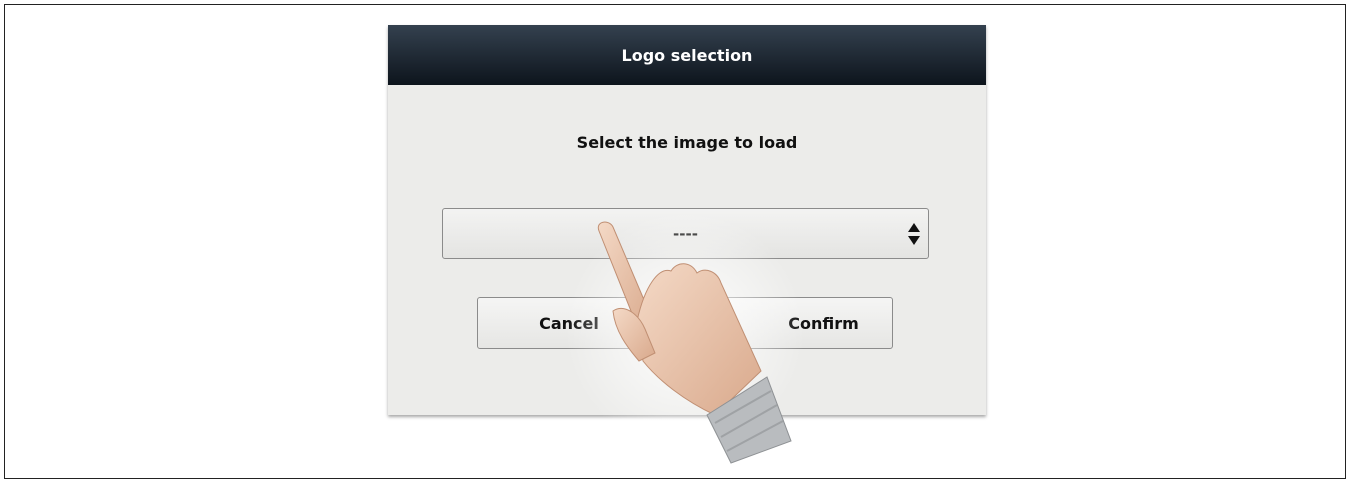  I want to click on dialog-title: Logo selection, so click(687, 55).